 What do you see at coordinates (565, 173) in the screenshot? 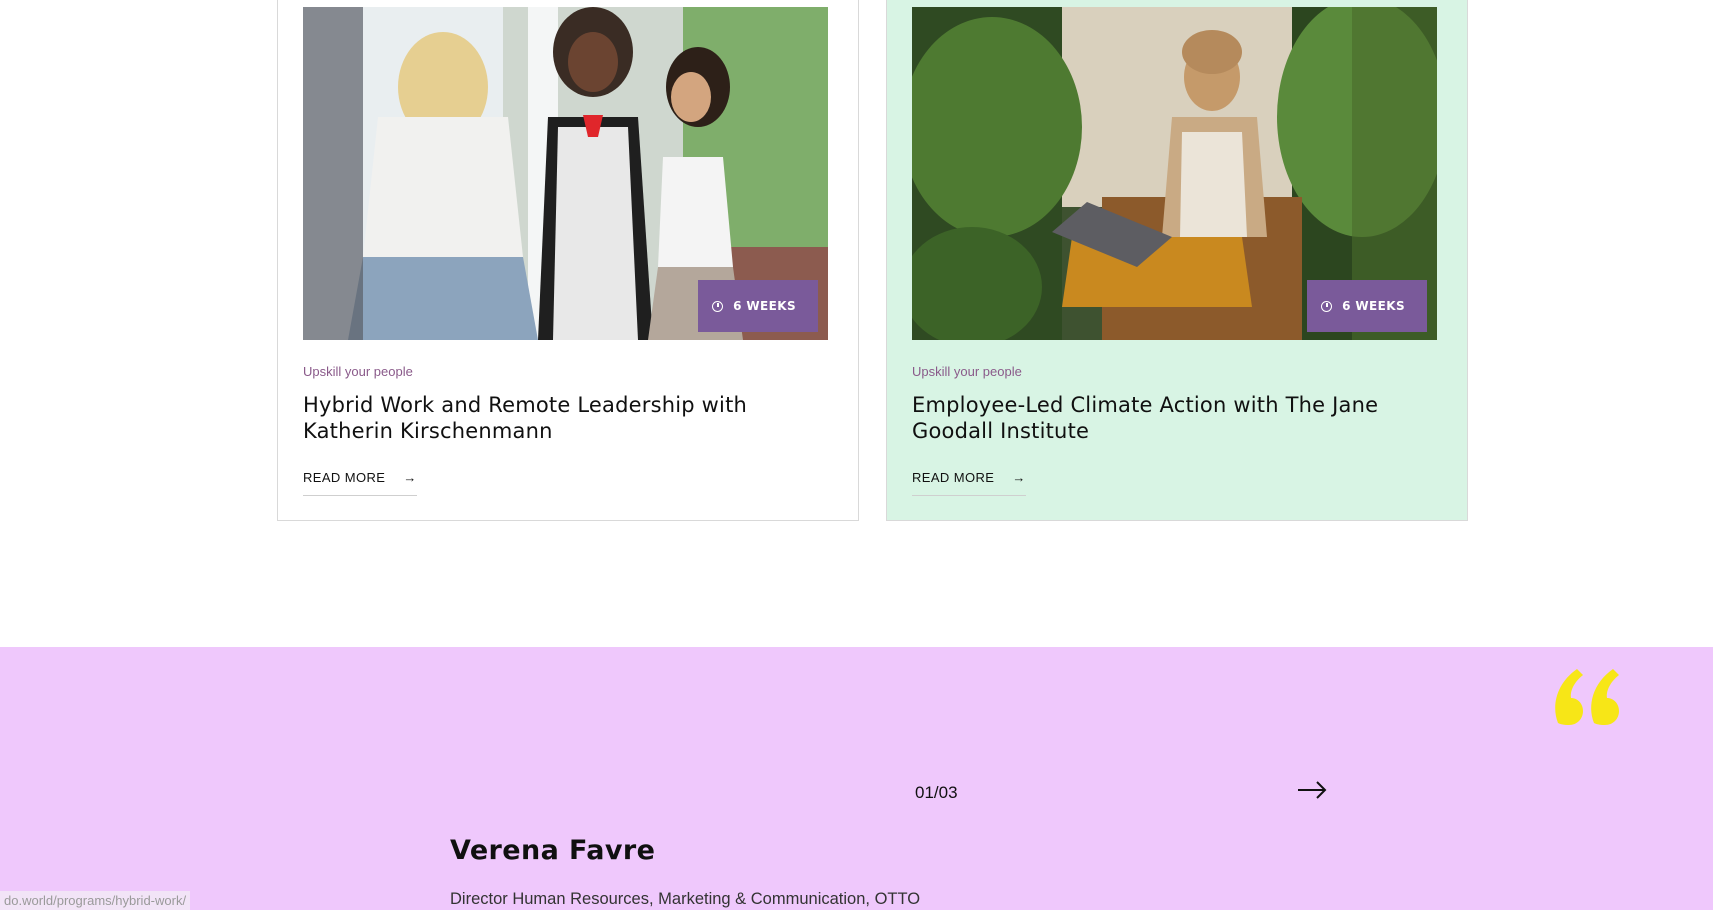
I see `program-image-team-conversation: 6 WEEKS` at bounding box center [565, 173].